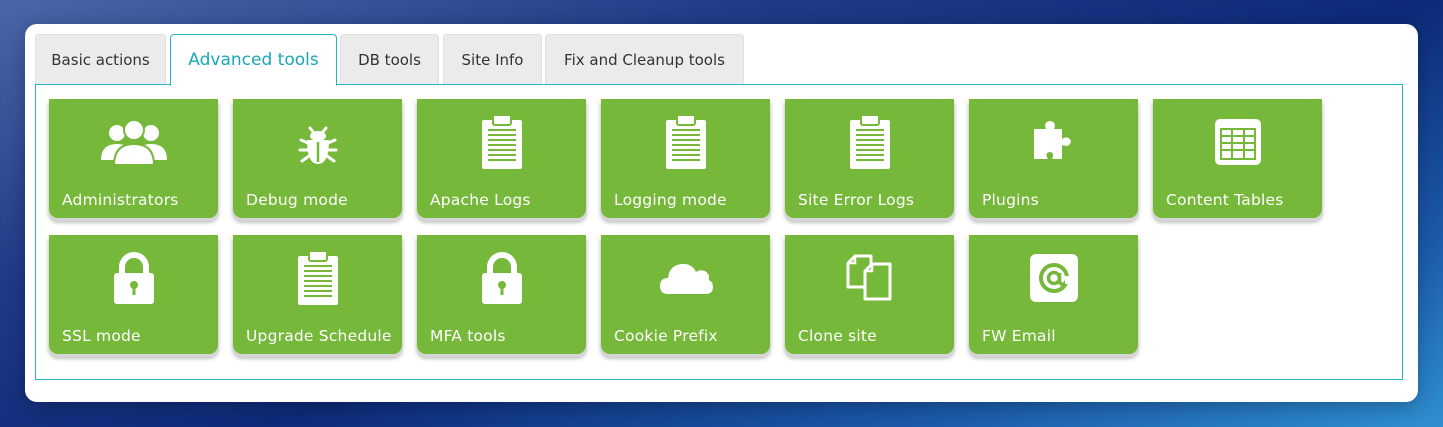 The width and height of the screenshot is (1443, 427). I want to click on tile-label: Cookie Prefix, so click(666, 336).